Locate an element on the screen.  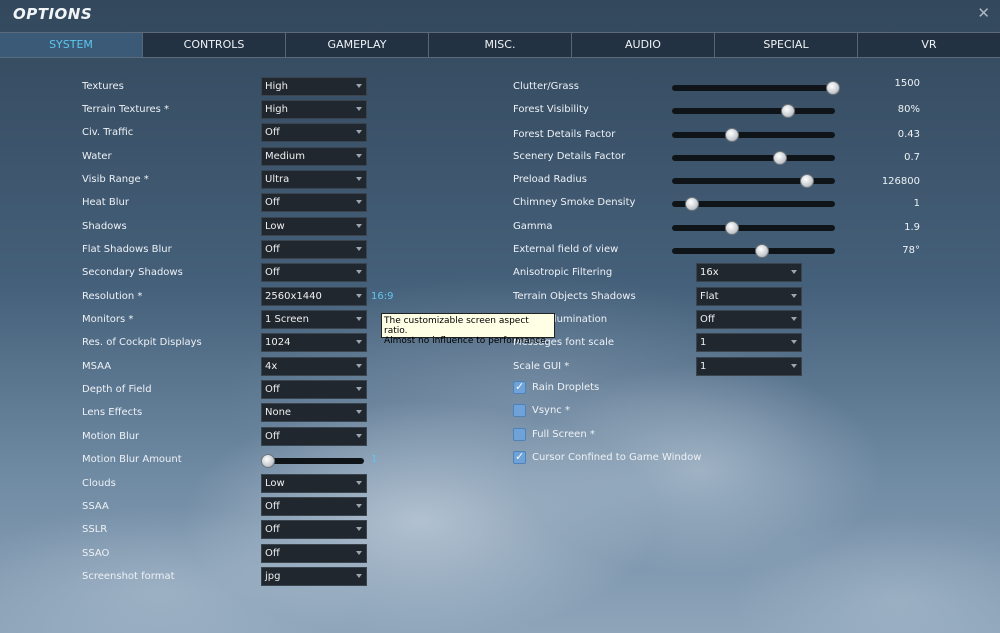
title-bar: OPTIONS ✕ is located at coordinates (500, 15).